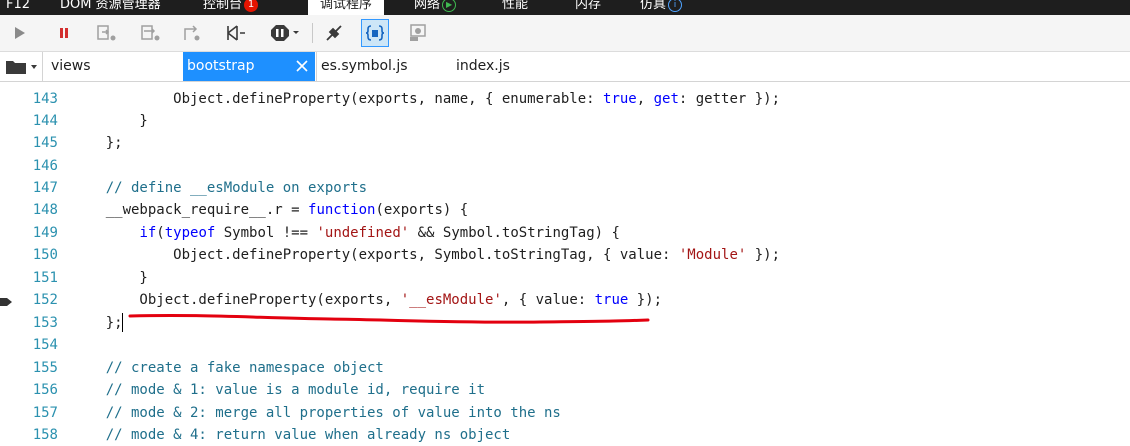 The width and height of the screenshot is (1130, 446). Describe the element at coordinates (483, 66) in the screenshot. I see `file-tab-index: index.js` at that location.